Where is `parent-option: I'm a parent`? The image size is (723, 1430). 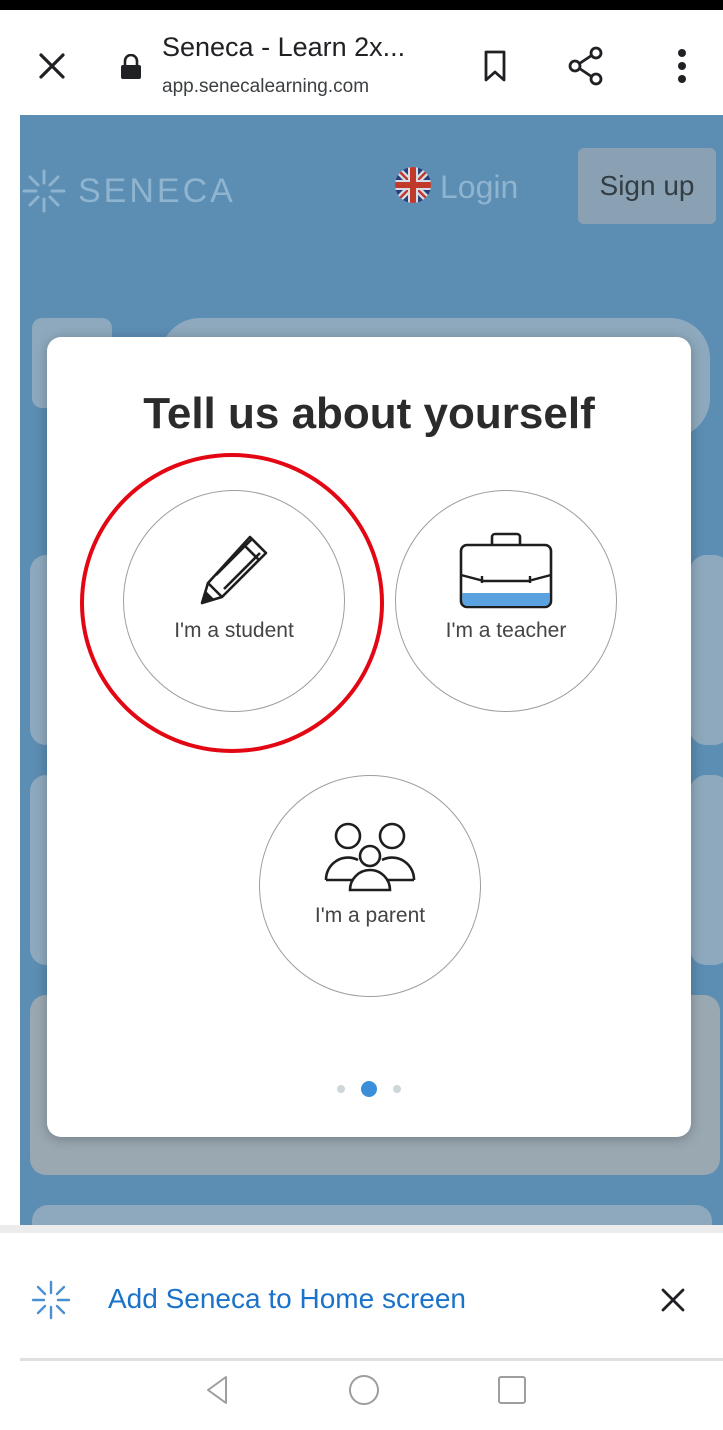
parent-option: I'm a parent is located at coordinates (370, 886).